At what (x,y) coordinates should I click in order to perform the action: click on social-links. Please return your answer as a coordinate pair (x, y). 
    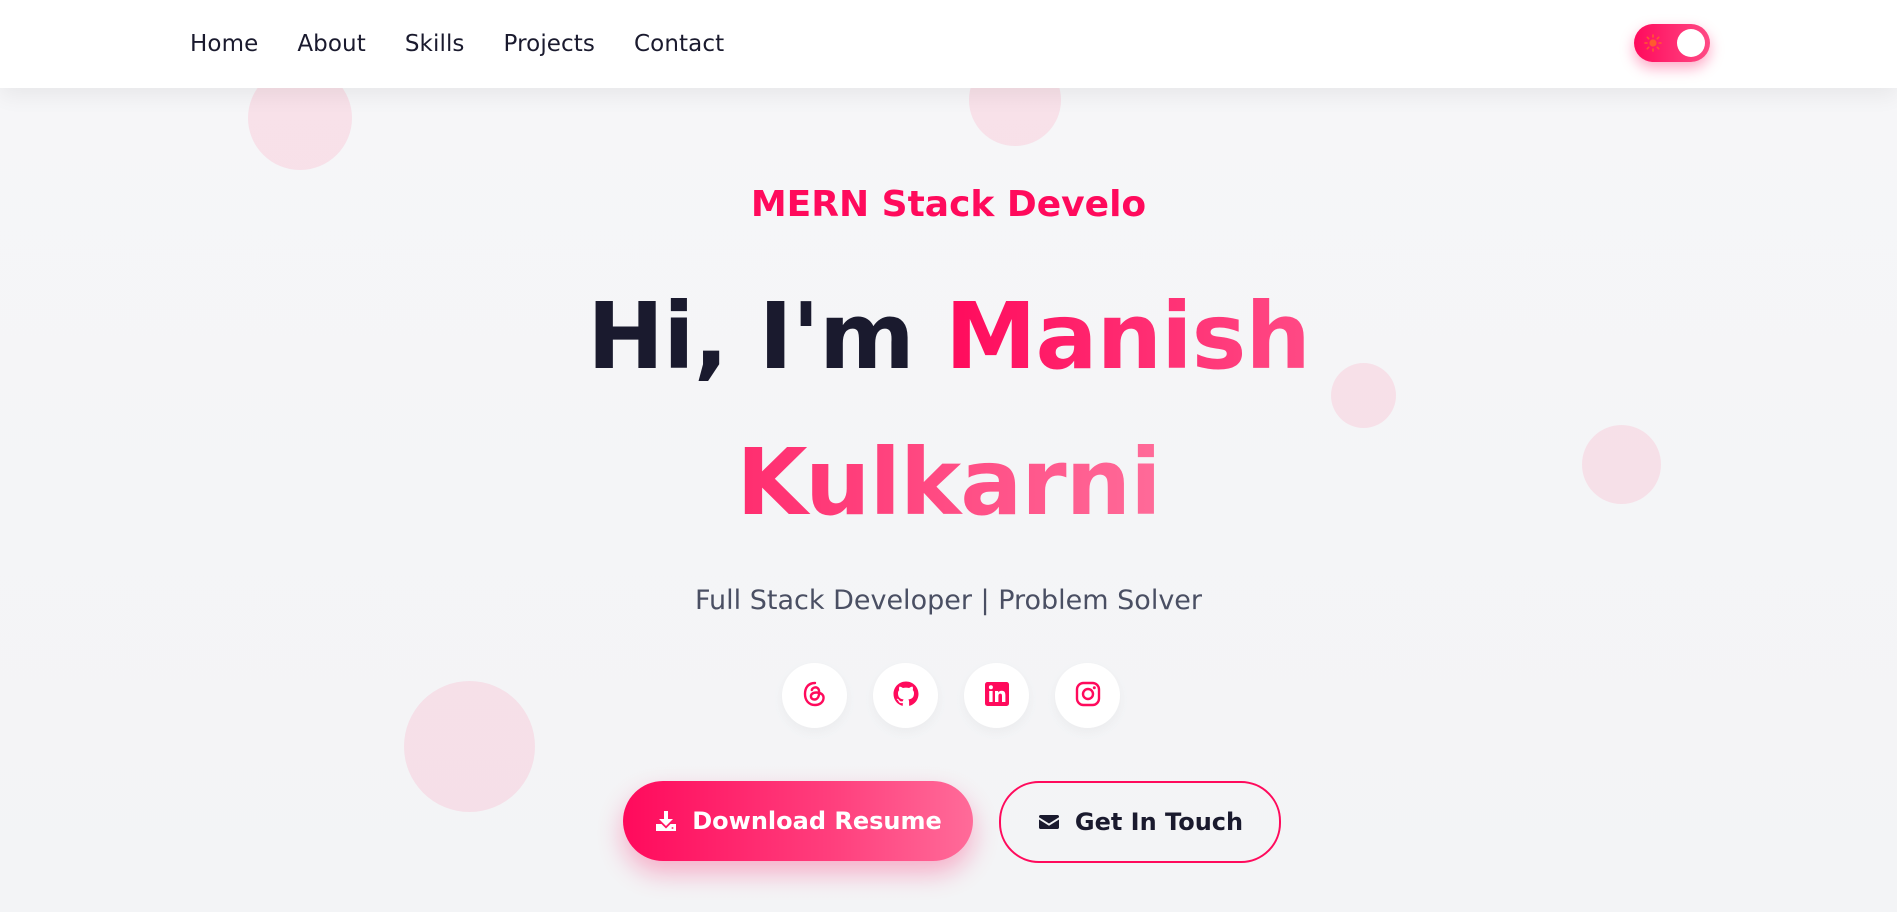
    Looking at the image, I should click on (951, 695).